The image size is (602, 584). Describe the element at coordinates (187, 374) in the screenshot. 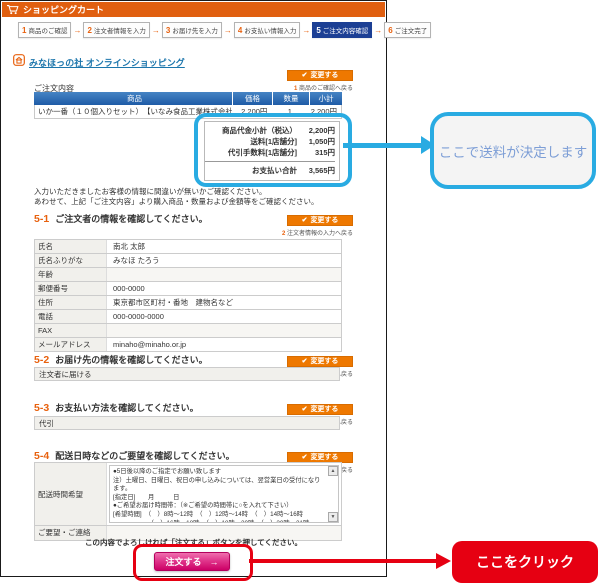

I see `shipping-destination-value: 注文者に届ける` at that location.